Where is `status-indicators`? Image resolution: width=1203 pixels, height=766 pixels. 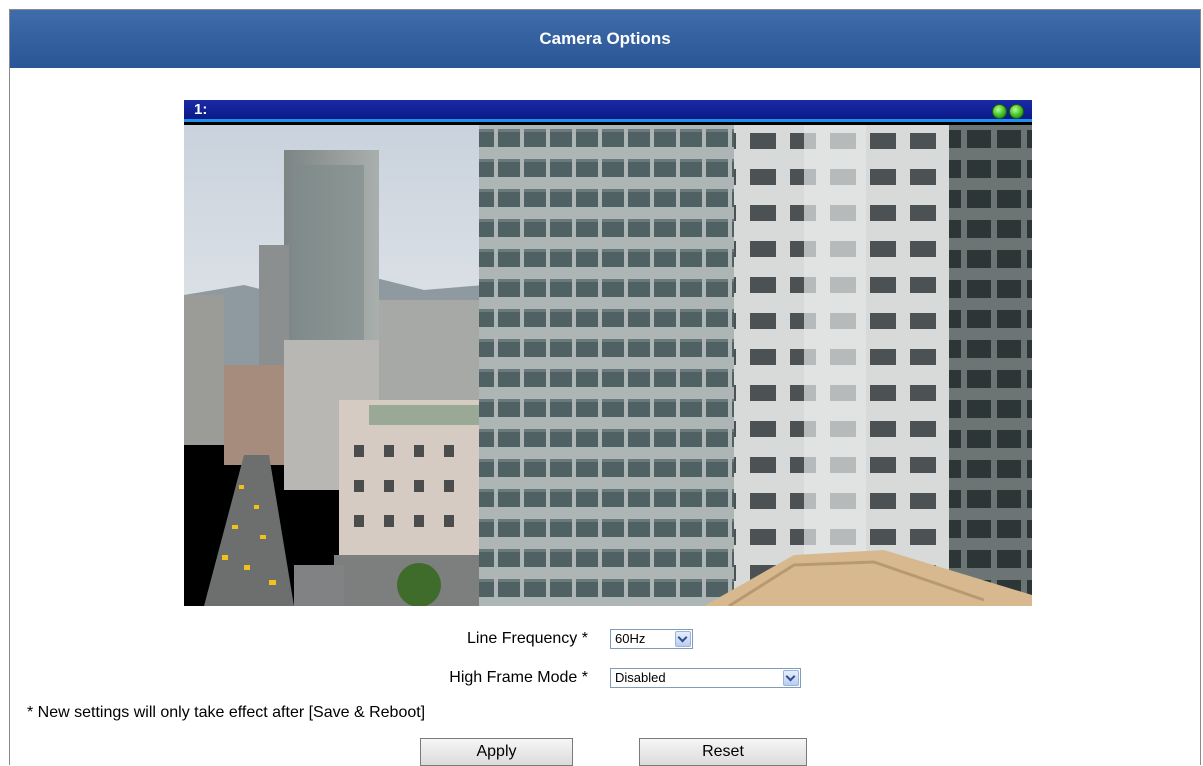
status-indicators is located at coordinates (1008, 111).